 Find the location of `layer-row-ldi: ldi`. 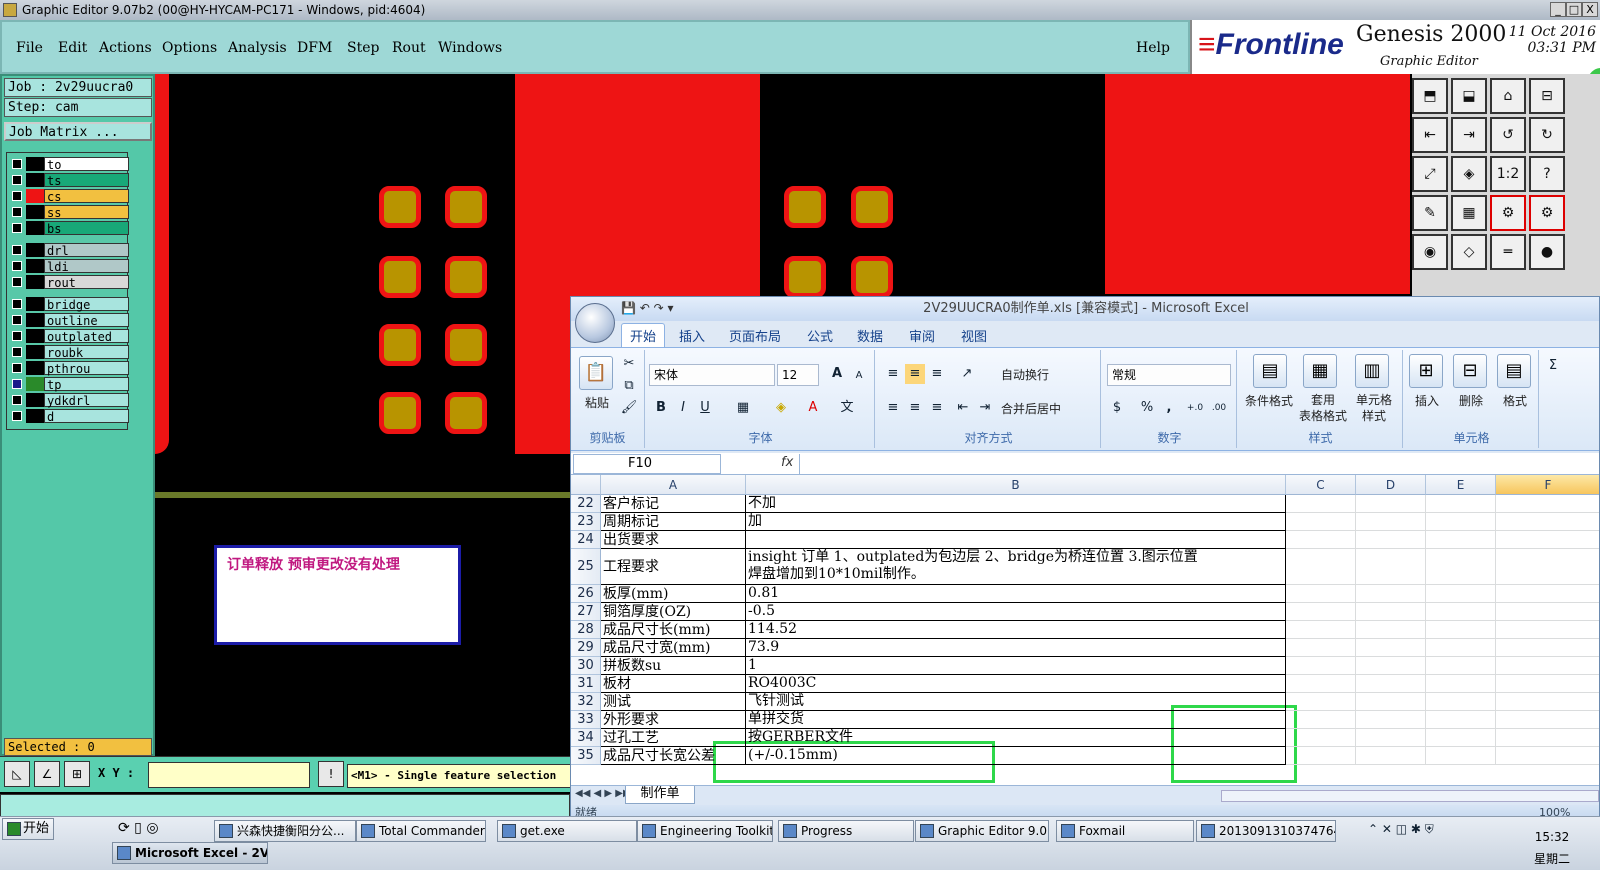

layer-row-ldi: ldi is located at coordinates (69, 266).